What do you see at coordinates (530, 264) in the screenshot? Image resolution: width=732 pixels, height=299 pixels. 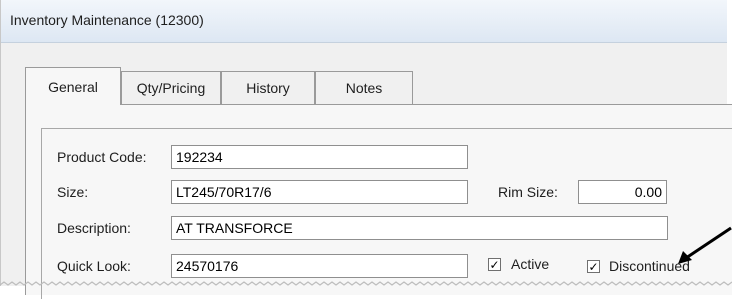 I see `active-label: Active` at bounding box center [530, 264].